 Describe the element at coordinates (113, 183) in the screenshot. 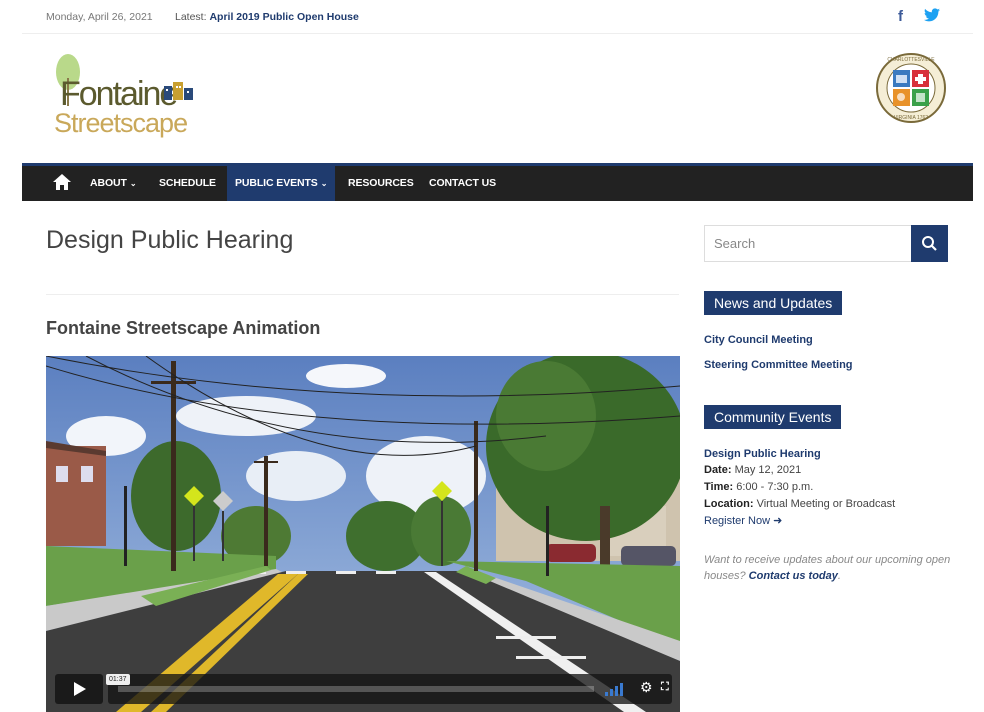

I see `nav-item-about: ABOUT ⌄` at that location.